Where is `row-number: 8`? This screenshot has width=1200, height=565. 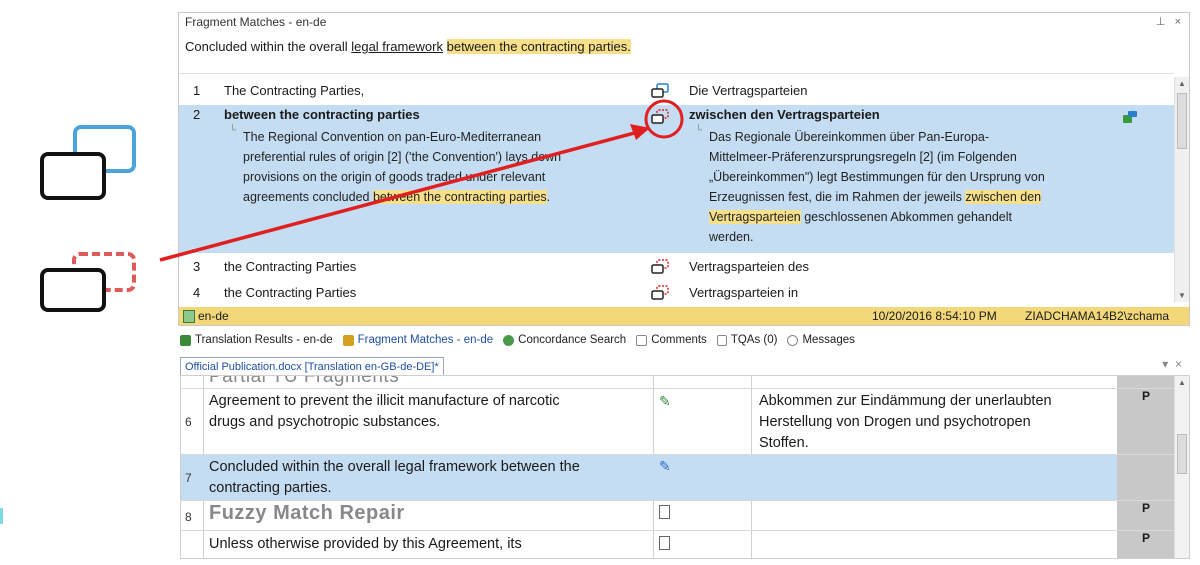
row-number: 8 is located at coordinates (188, 517).